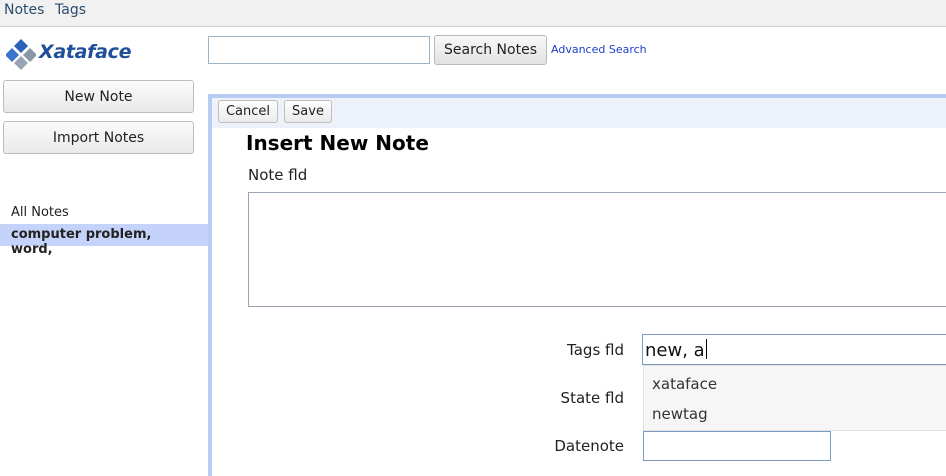 The height and width of the screenshot is (476, 946). What do you see at coordinates (40, 212) in the screenshot?
I see `sidebar-item-label: All Notes` at bounding box center [40, 212].